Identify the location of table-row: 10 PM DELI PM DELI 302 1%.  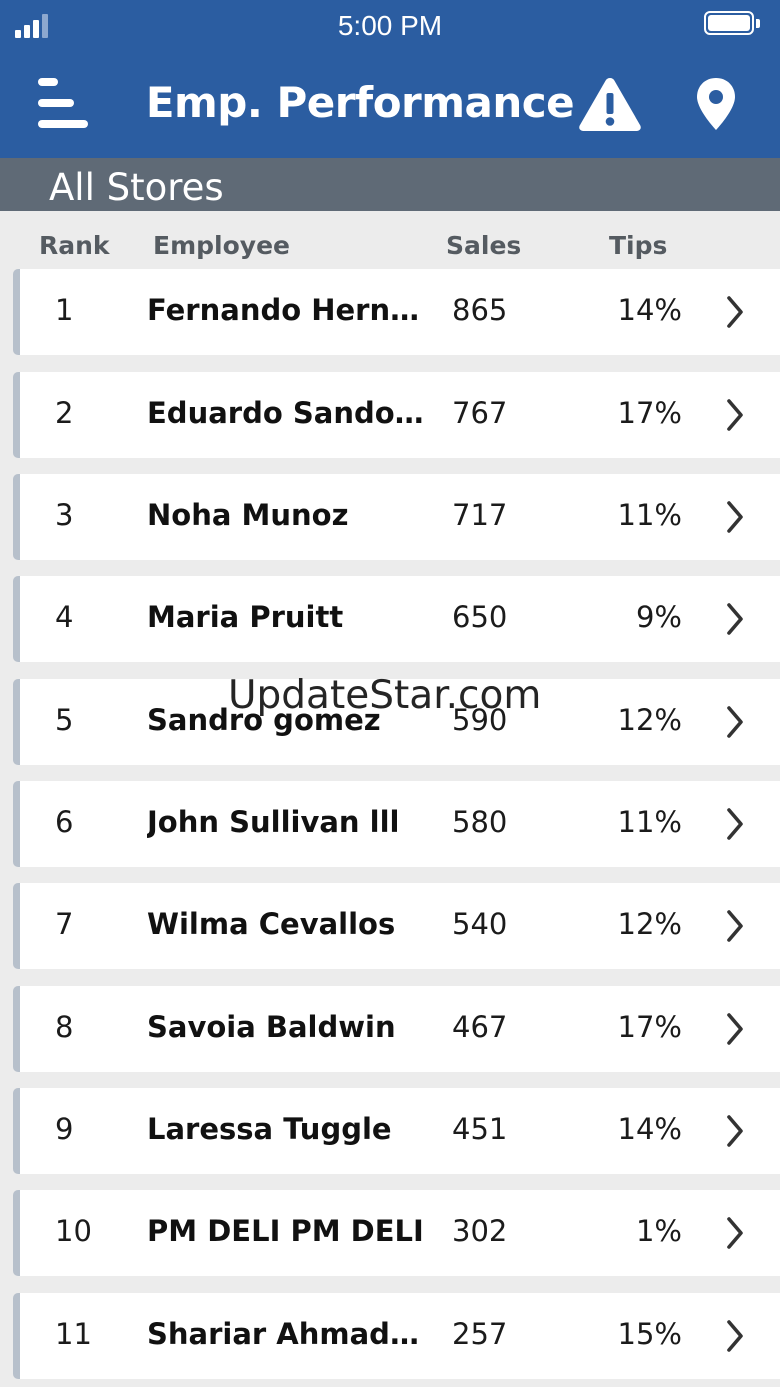
(396, 1233).